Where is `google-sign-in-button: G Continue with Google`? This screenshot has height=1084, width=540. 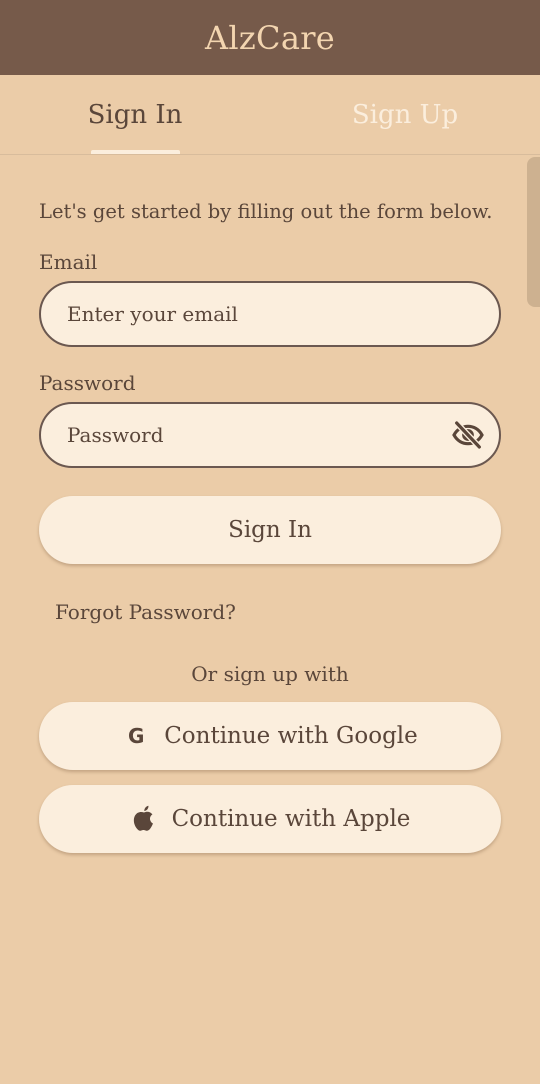
google-sign-in-button: G Continue with Google is located at coordinates (270, 736).